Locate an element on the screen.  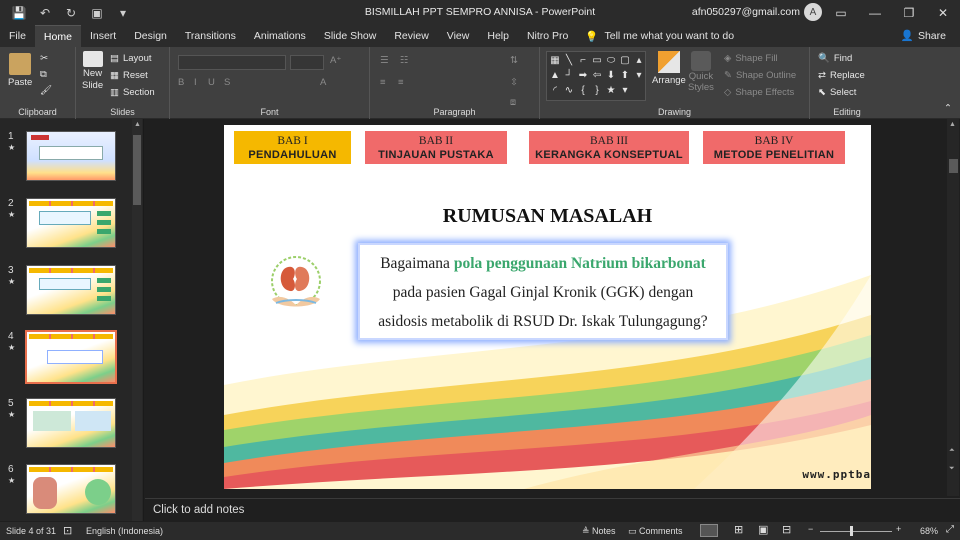
scroll-shapes-icon: ▾ is located at coordinates (639, 75).